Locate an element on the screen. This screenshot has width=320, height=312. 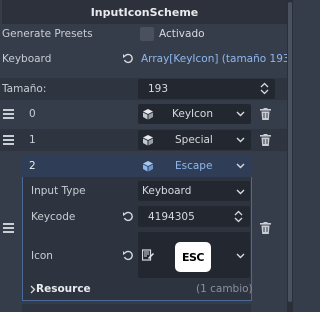
input-type-value: Keyboard is located at coordinates (167, 191).